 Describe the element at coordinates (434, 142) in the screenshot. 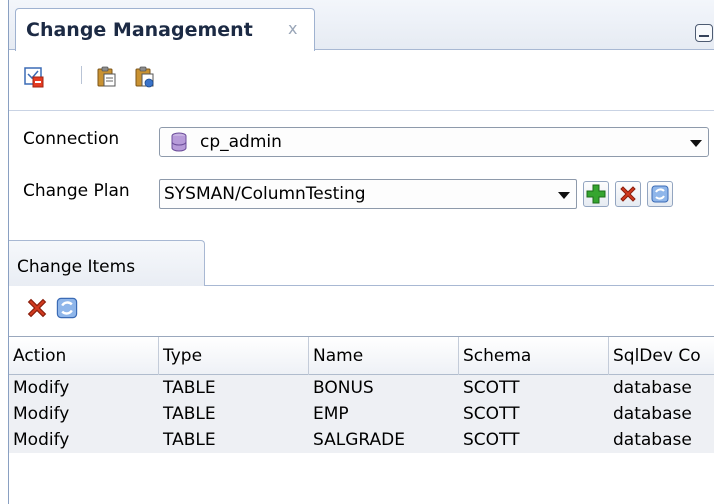

I see `connection-select: cp_admin` at that location.